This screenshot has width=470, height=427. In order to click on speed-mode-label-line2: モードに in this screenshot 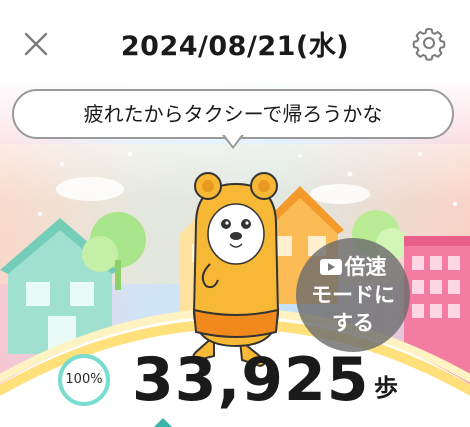, I will do `click(353, 295)`.